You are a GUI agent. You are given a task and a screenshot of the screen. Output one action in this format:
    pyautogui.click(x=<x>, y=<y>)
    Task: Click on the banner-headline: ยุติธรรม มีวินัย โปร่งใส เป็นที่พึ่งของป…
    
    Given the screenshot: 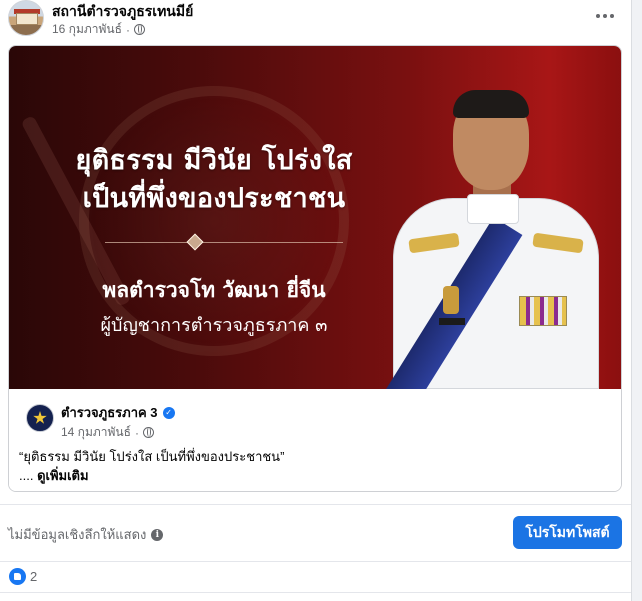 What is the action you would take?
    pyautogui.click(x=214, y=179)
    